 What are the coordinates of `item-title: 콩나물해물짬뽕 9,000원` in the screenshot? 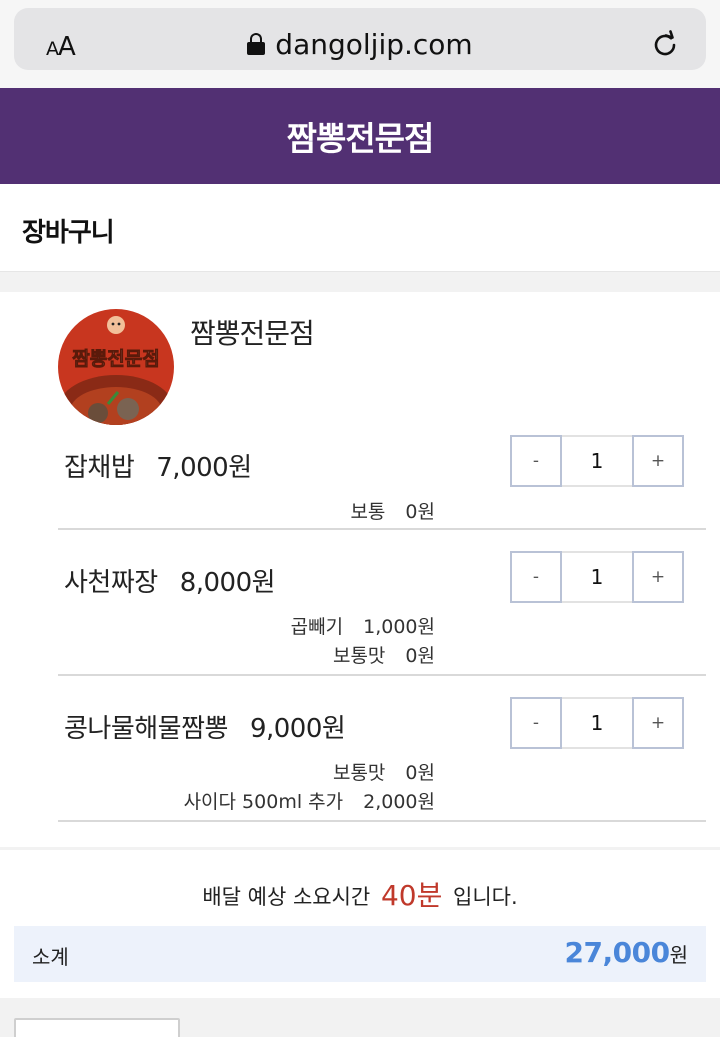 It's located at (205, 726).